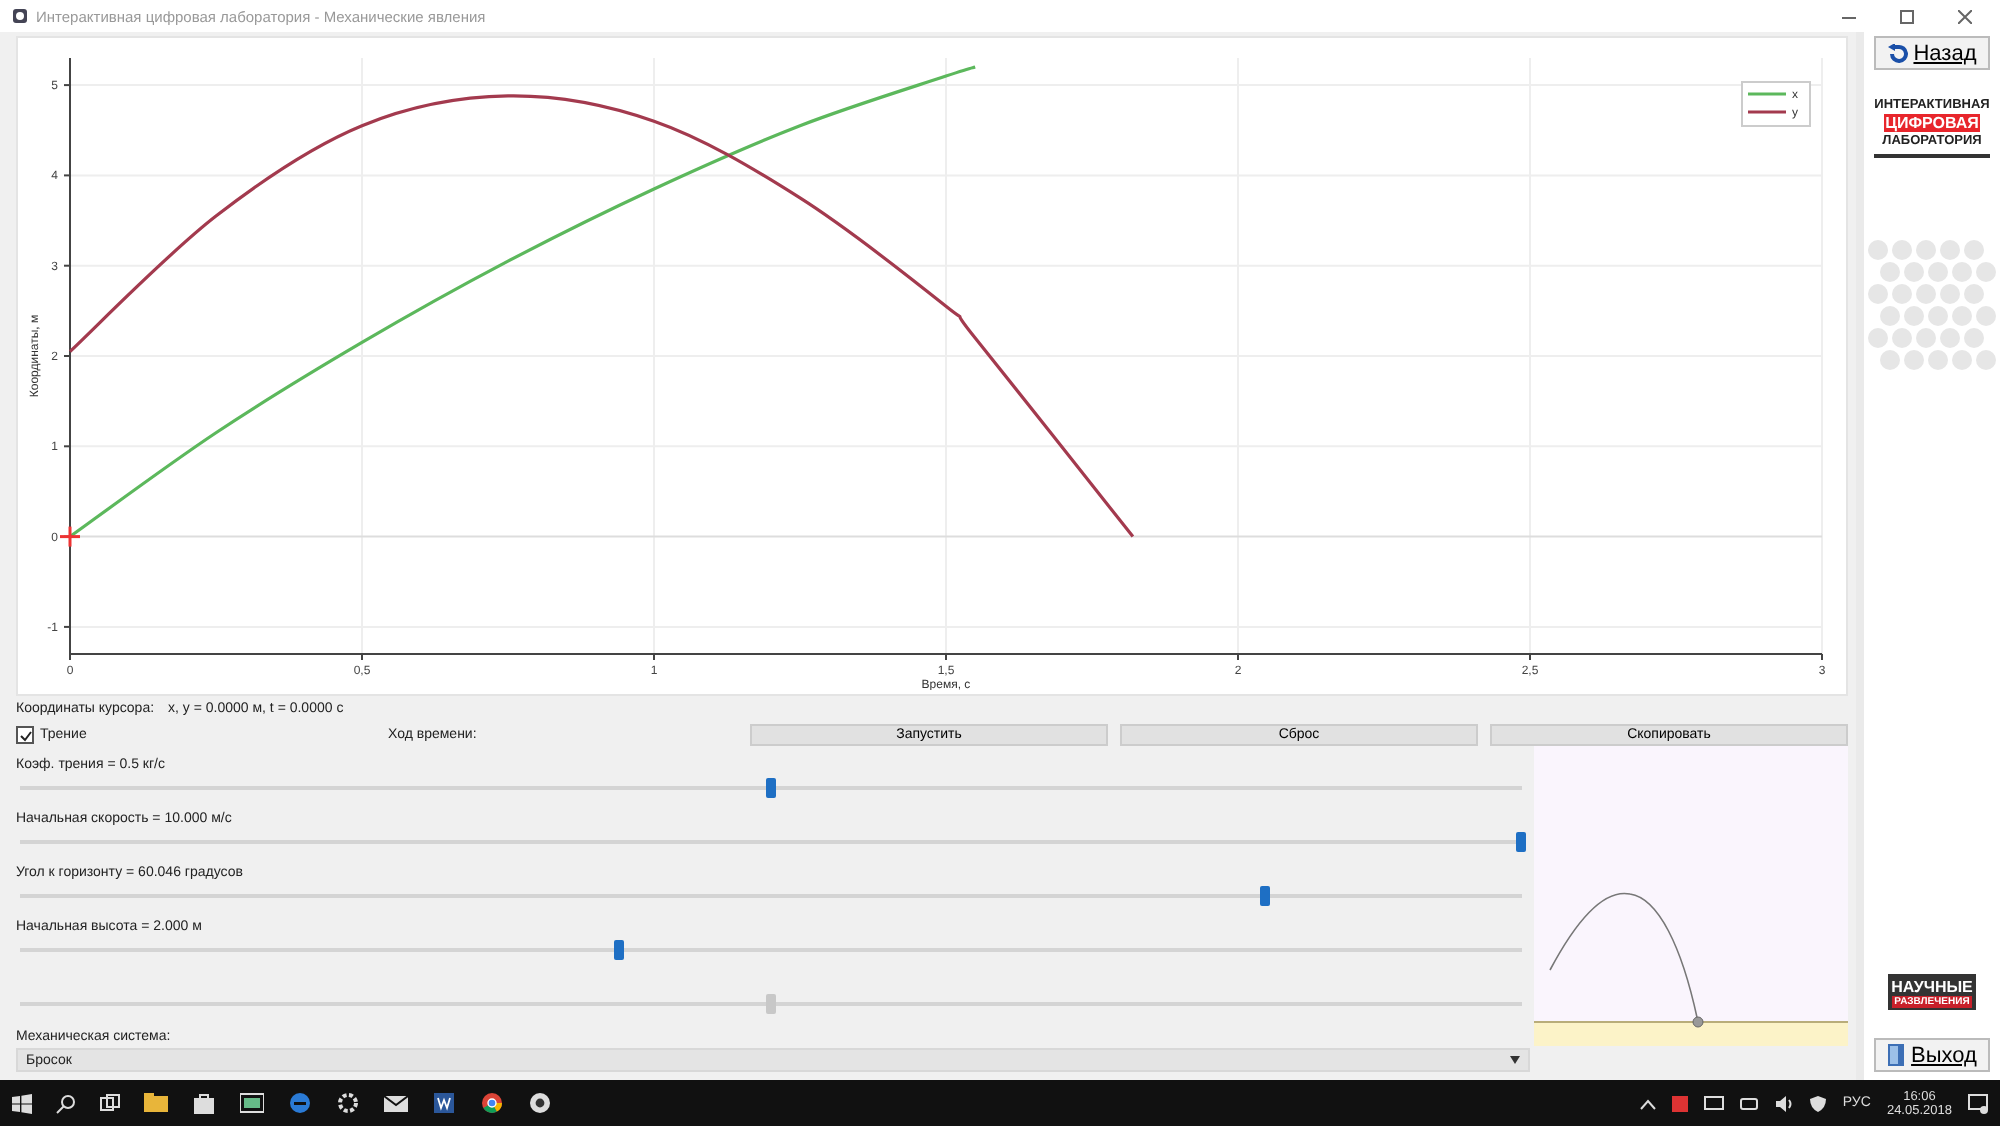 The height and width of the screenshot is (1126, 2000). Describe the element at coordinates (22, 1103) in the screenshot. I see `start-icon` at that location.